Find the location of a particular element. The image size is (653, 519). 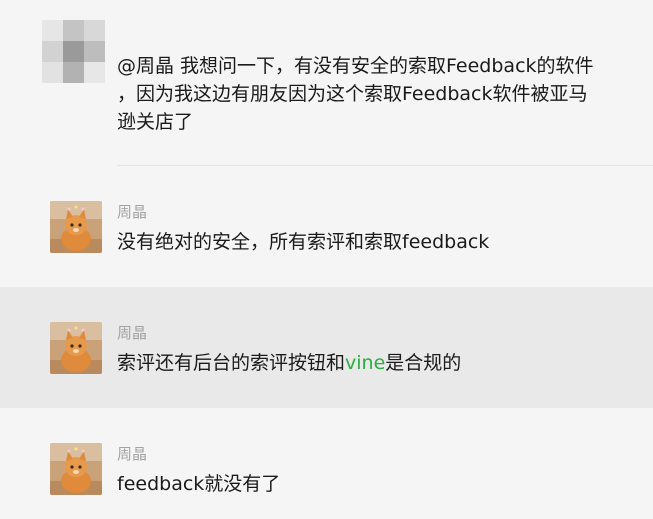

message-text-part: 是合规的 is located at coordinates (423, 363).